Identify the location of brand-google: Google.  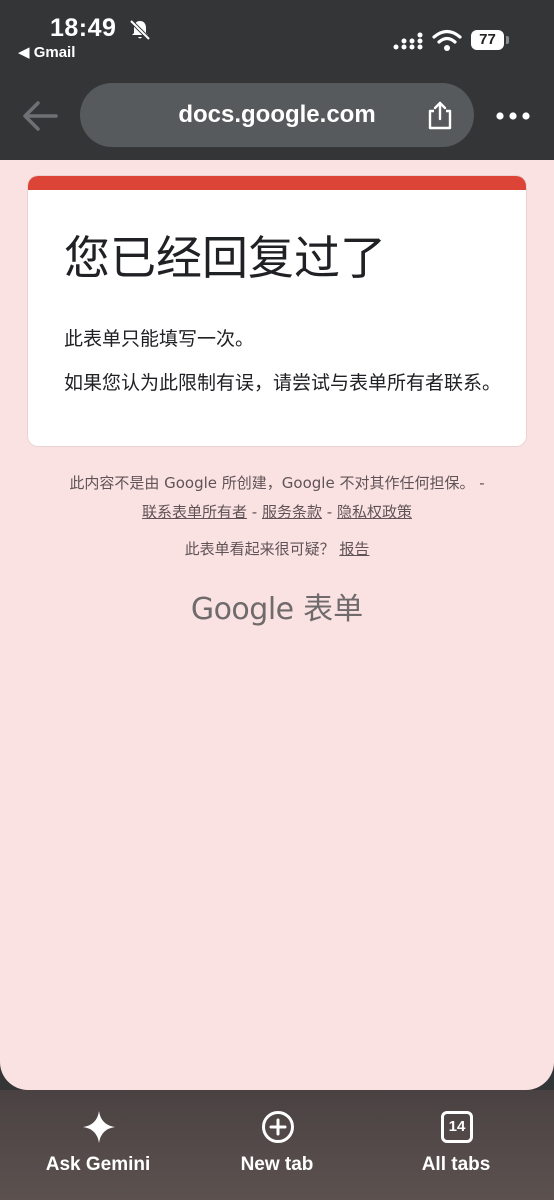
(242, 609).